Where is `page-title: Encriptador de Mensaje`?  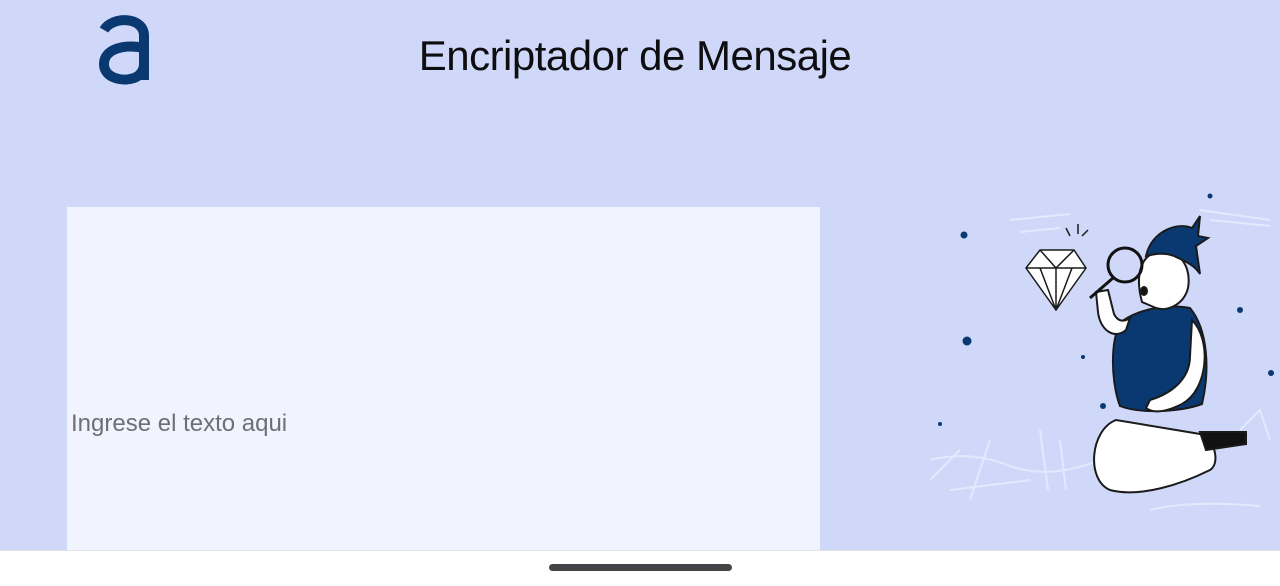 page-title: Encriptador de Mensaje is located at coordinates (635, 55).